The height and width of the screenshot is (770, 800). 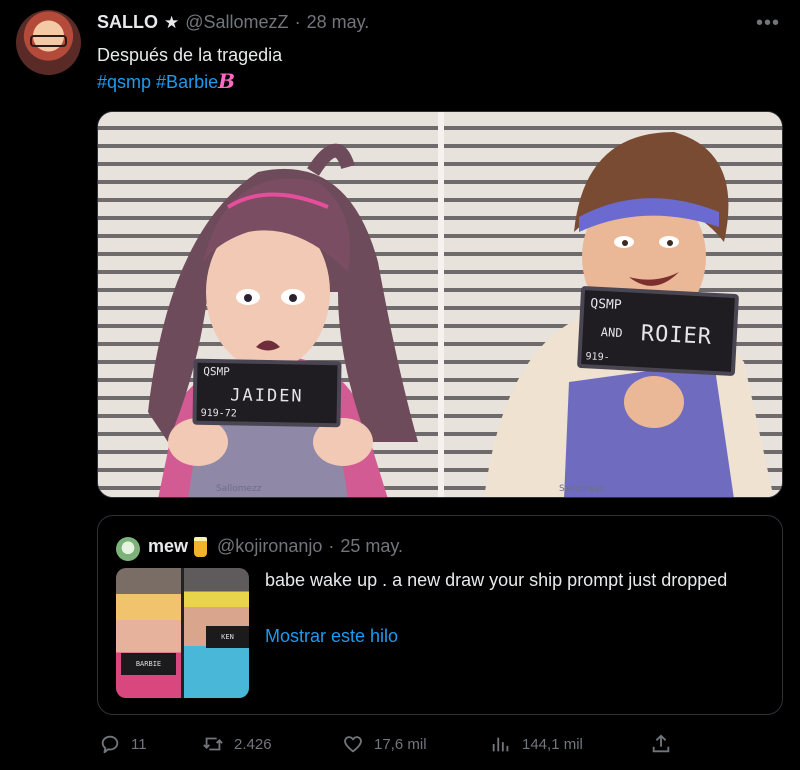 I want to click on ken-sign: KEN, so click(x=227, y=637).